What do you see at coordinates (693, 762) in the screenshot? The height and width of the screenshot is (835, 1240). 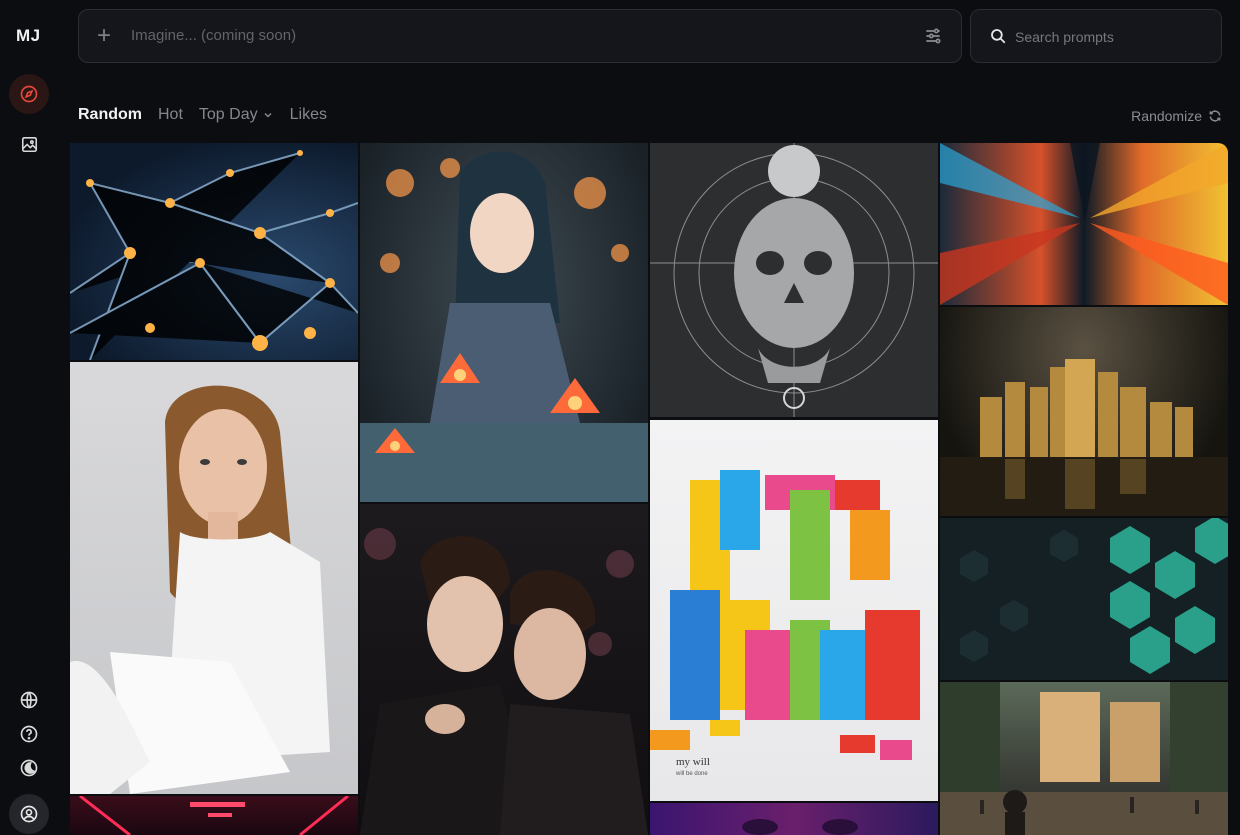 I see `svg-text: my will` at bounding box center [693, 762].